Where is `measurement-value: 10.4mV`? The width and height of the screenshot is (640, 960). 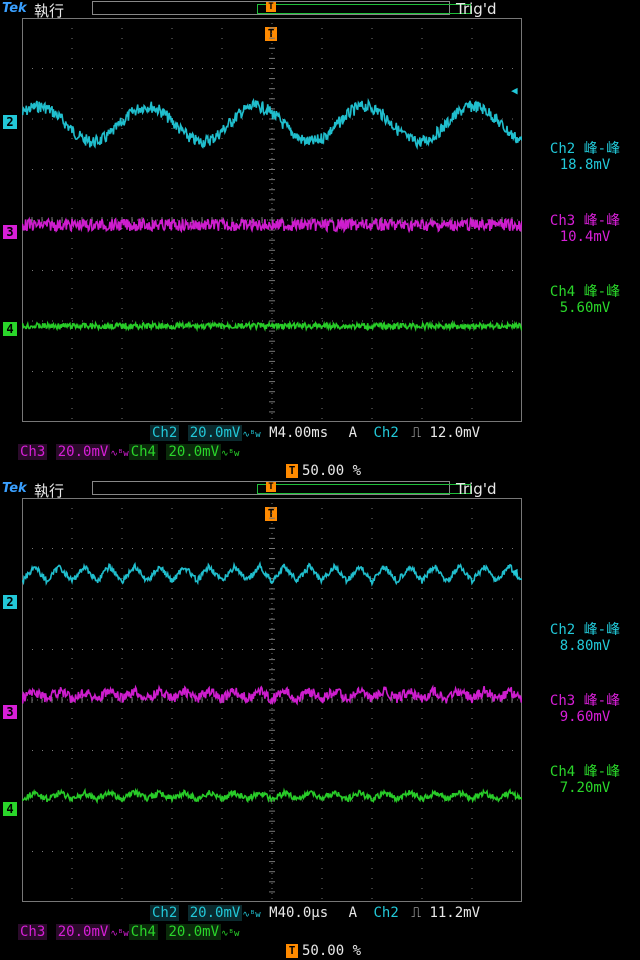 measurement-value: 10.4mV is located at coordinates (585, 237).